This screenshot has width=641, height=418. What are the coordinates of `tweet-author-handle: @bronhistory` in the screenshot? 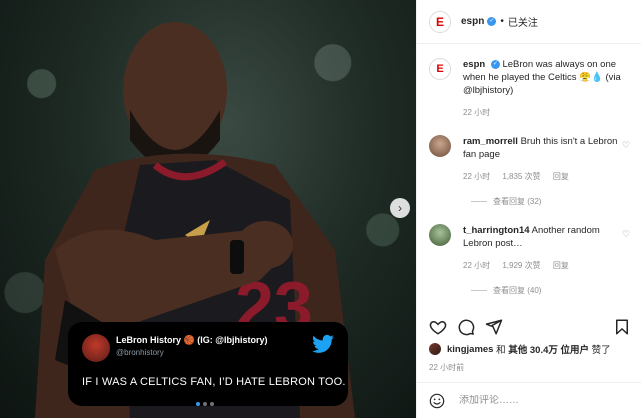 It's located at (140, 352).